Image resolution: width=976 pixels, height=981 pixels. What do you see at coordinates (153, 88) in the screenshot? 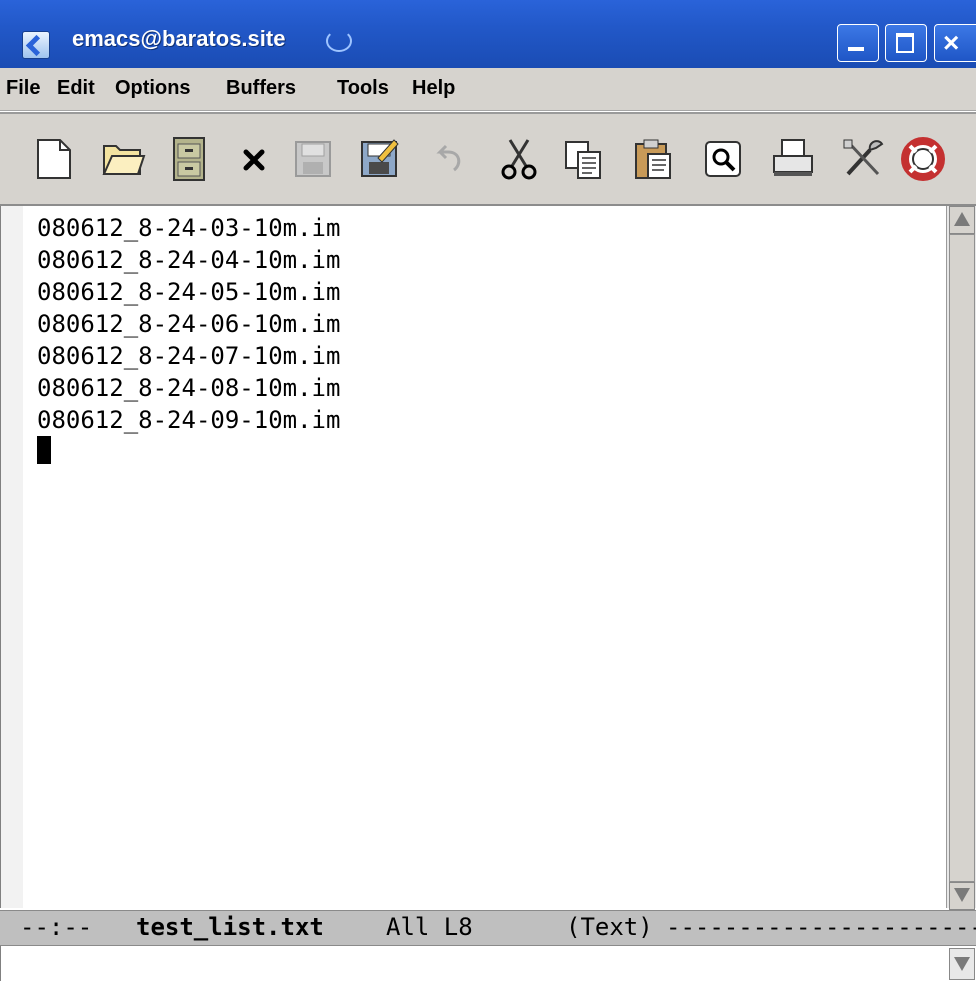
I see `menu-options: Options` at bounding box center [153, 88].